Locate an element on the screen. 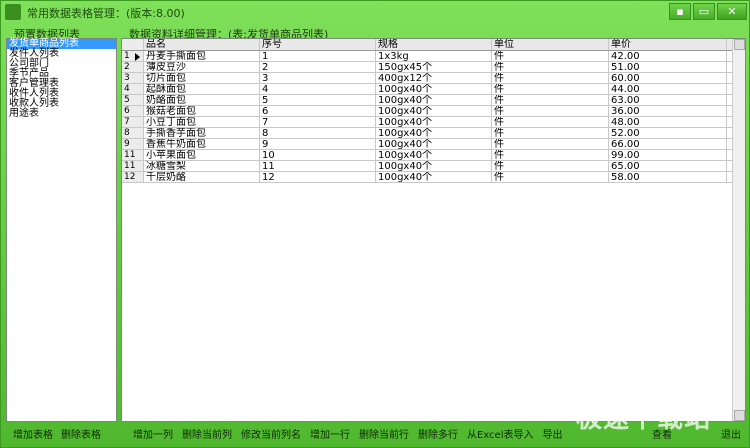  table-cell: 切片面包 is located at coordinates (202, 78).